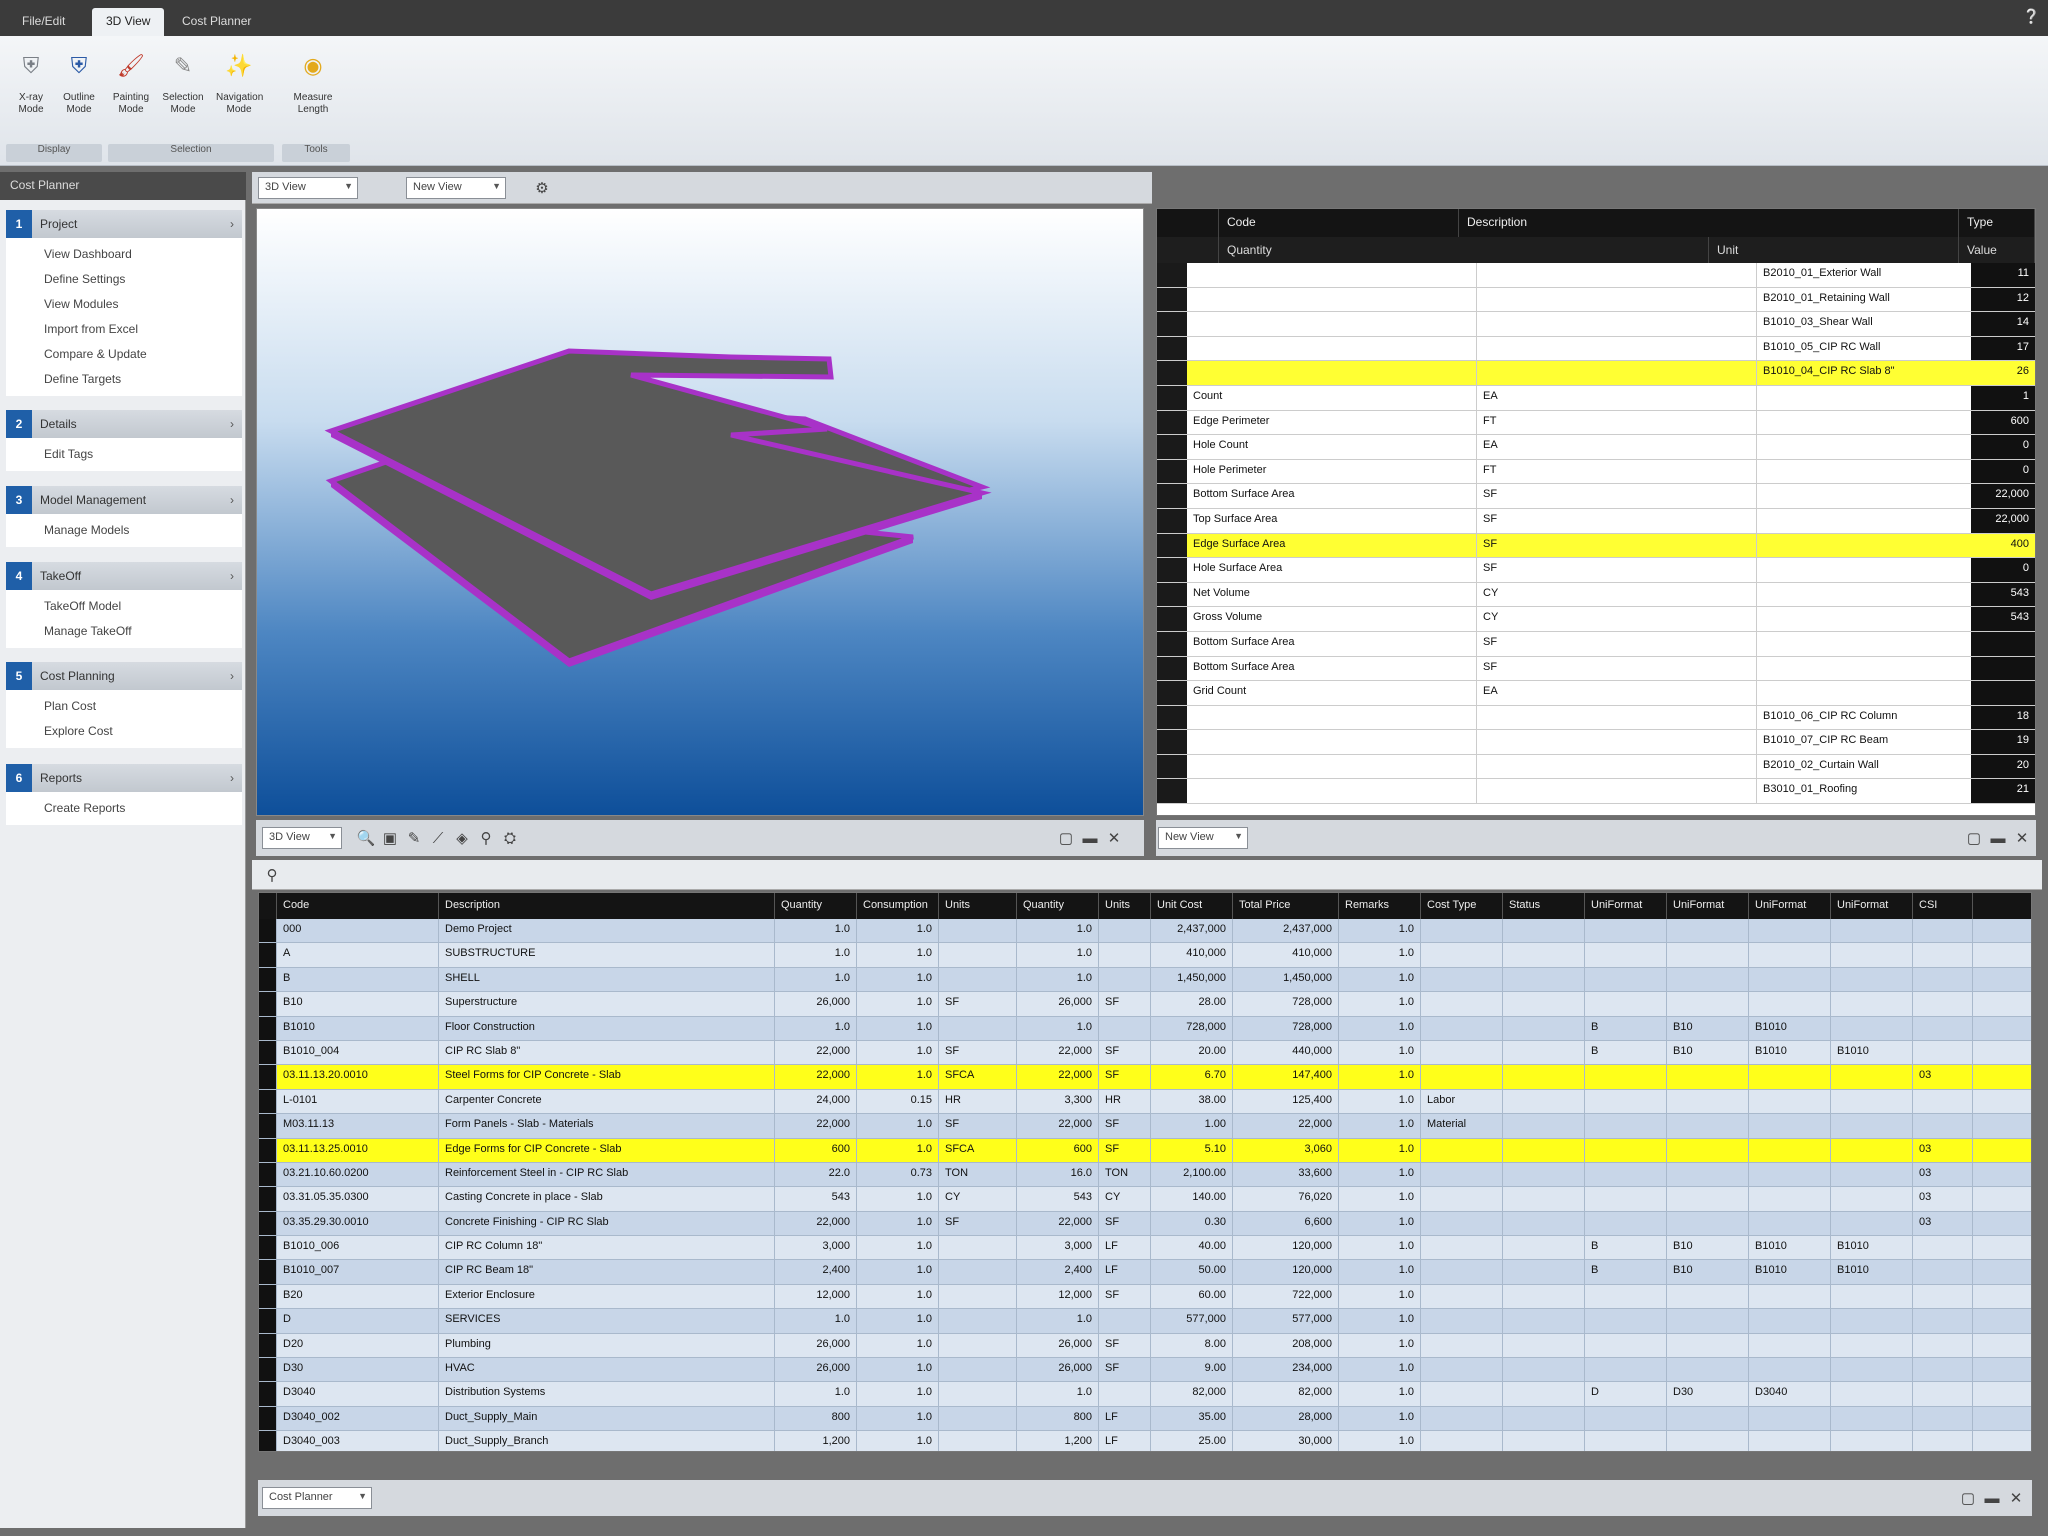 Image resolution: width=2048 pixels, height=1536 pixels. What do you see at coordinates (143, 808) in the screenshot?
I see `sidebar-link: Create Reports` at bounding box center [143, 808].